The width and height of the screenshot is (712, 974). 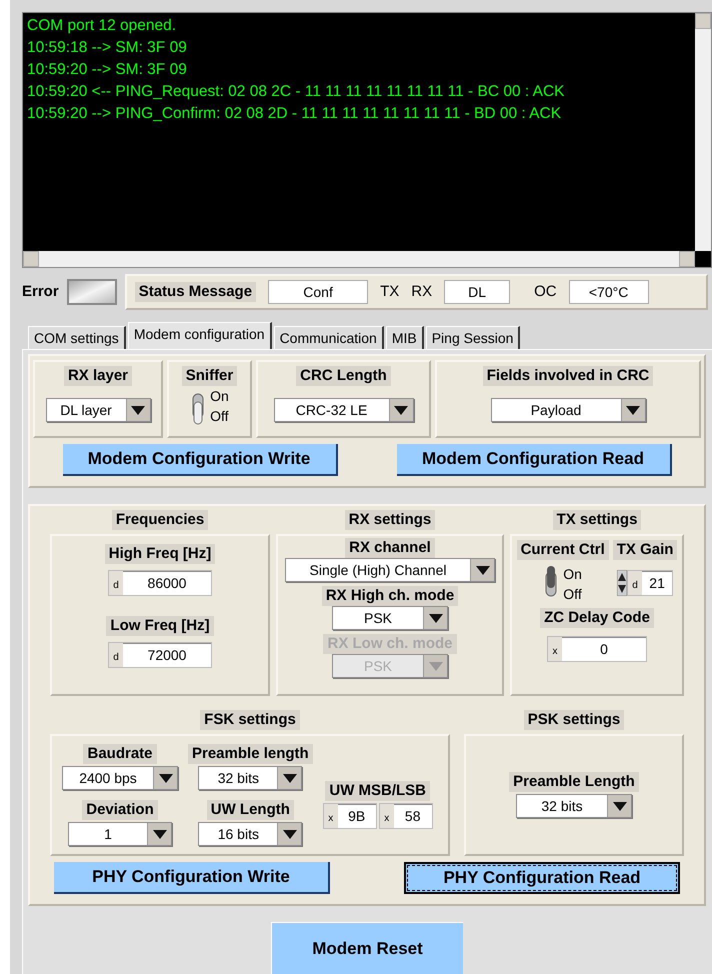 I want to click on dropdown: 16 bits, so click(x=250, y=834).